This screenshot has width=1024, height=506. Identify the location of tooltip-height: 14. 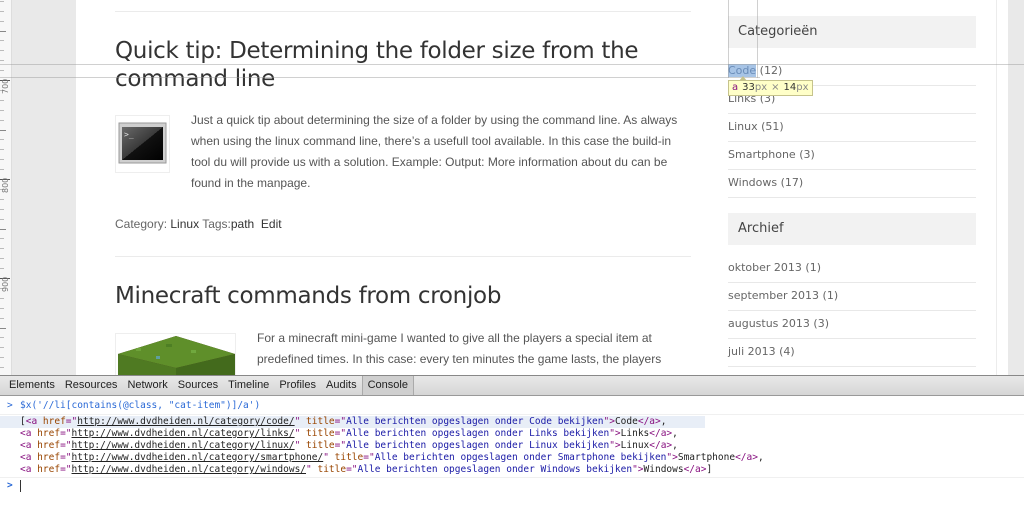
(790, 87).